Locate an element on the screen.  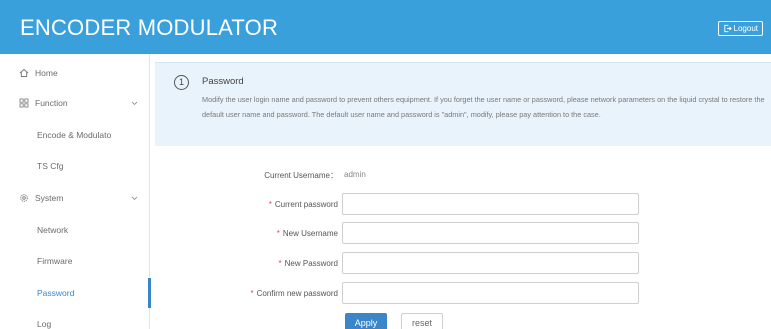
new-password-input is located at coordinates (490, 263).